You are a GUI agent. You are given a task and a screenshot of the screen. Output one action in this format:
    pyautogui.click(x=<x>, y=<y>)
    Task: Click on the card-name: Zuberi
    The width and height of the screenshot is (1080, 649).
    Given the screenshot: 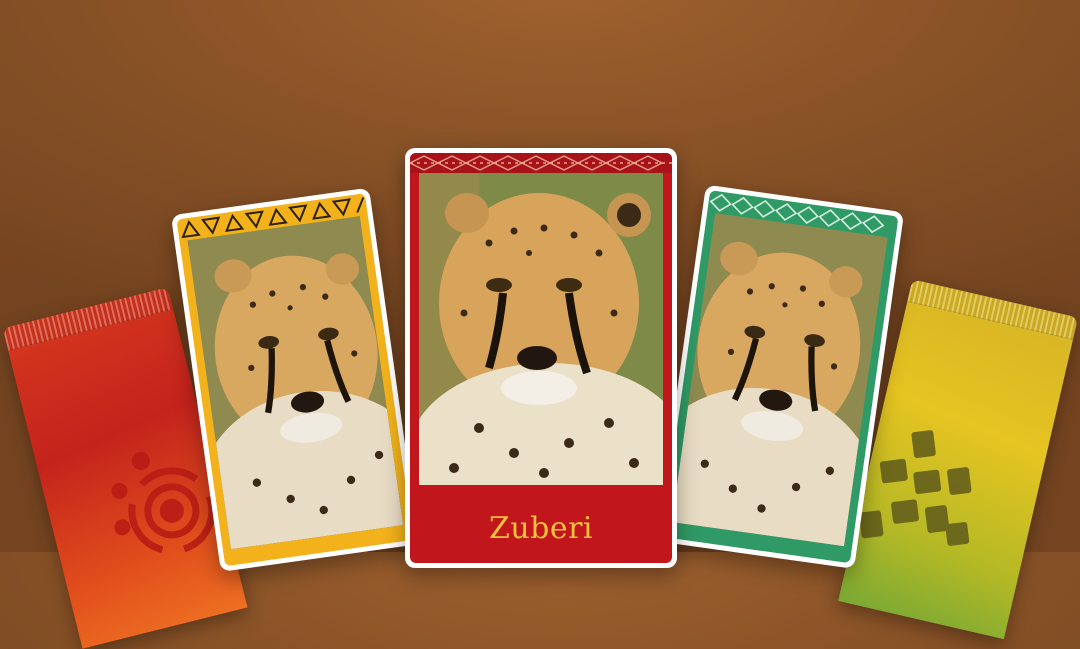 What is the action you would take?
    pyautogui.click(x=541, y=528)
    